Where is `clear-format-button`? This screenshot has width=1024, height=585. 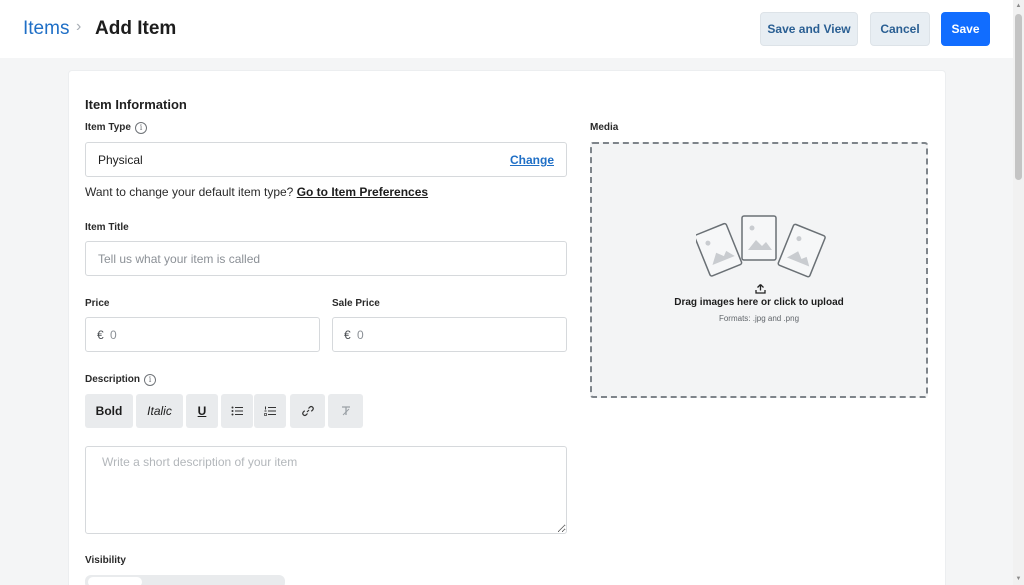
clear-format-button is located at coordinates (345, 411).